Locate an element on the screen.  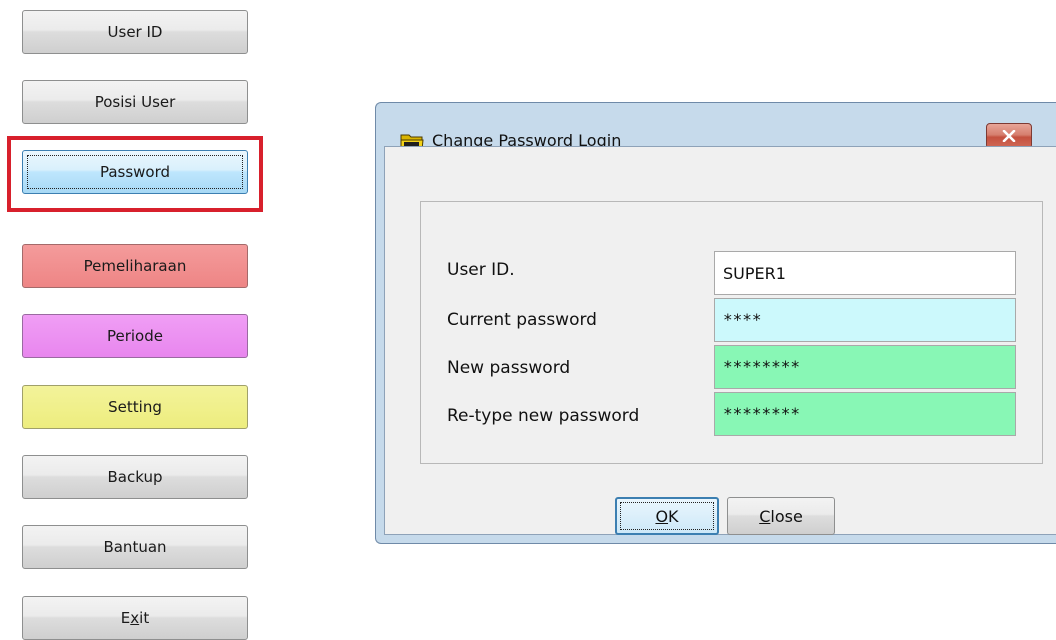
posisi-user-button: Posisi User is located at coordinates (135, 102).